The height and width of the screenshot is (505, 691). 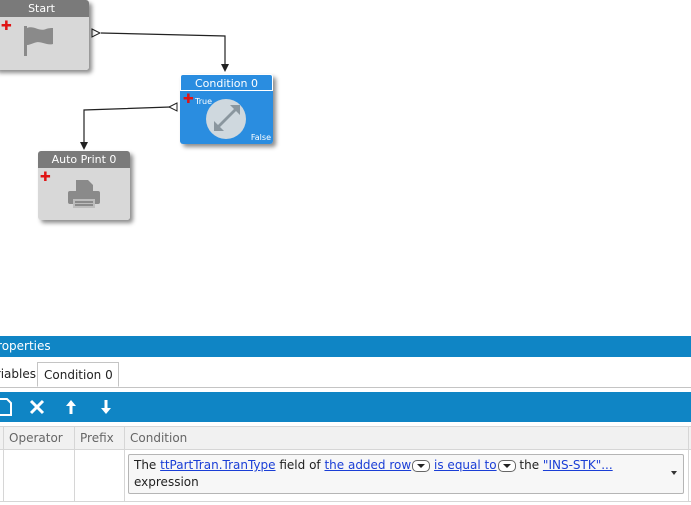 I want to click on move-down-icon, so click(x=106, y=407).